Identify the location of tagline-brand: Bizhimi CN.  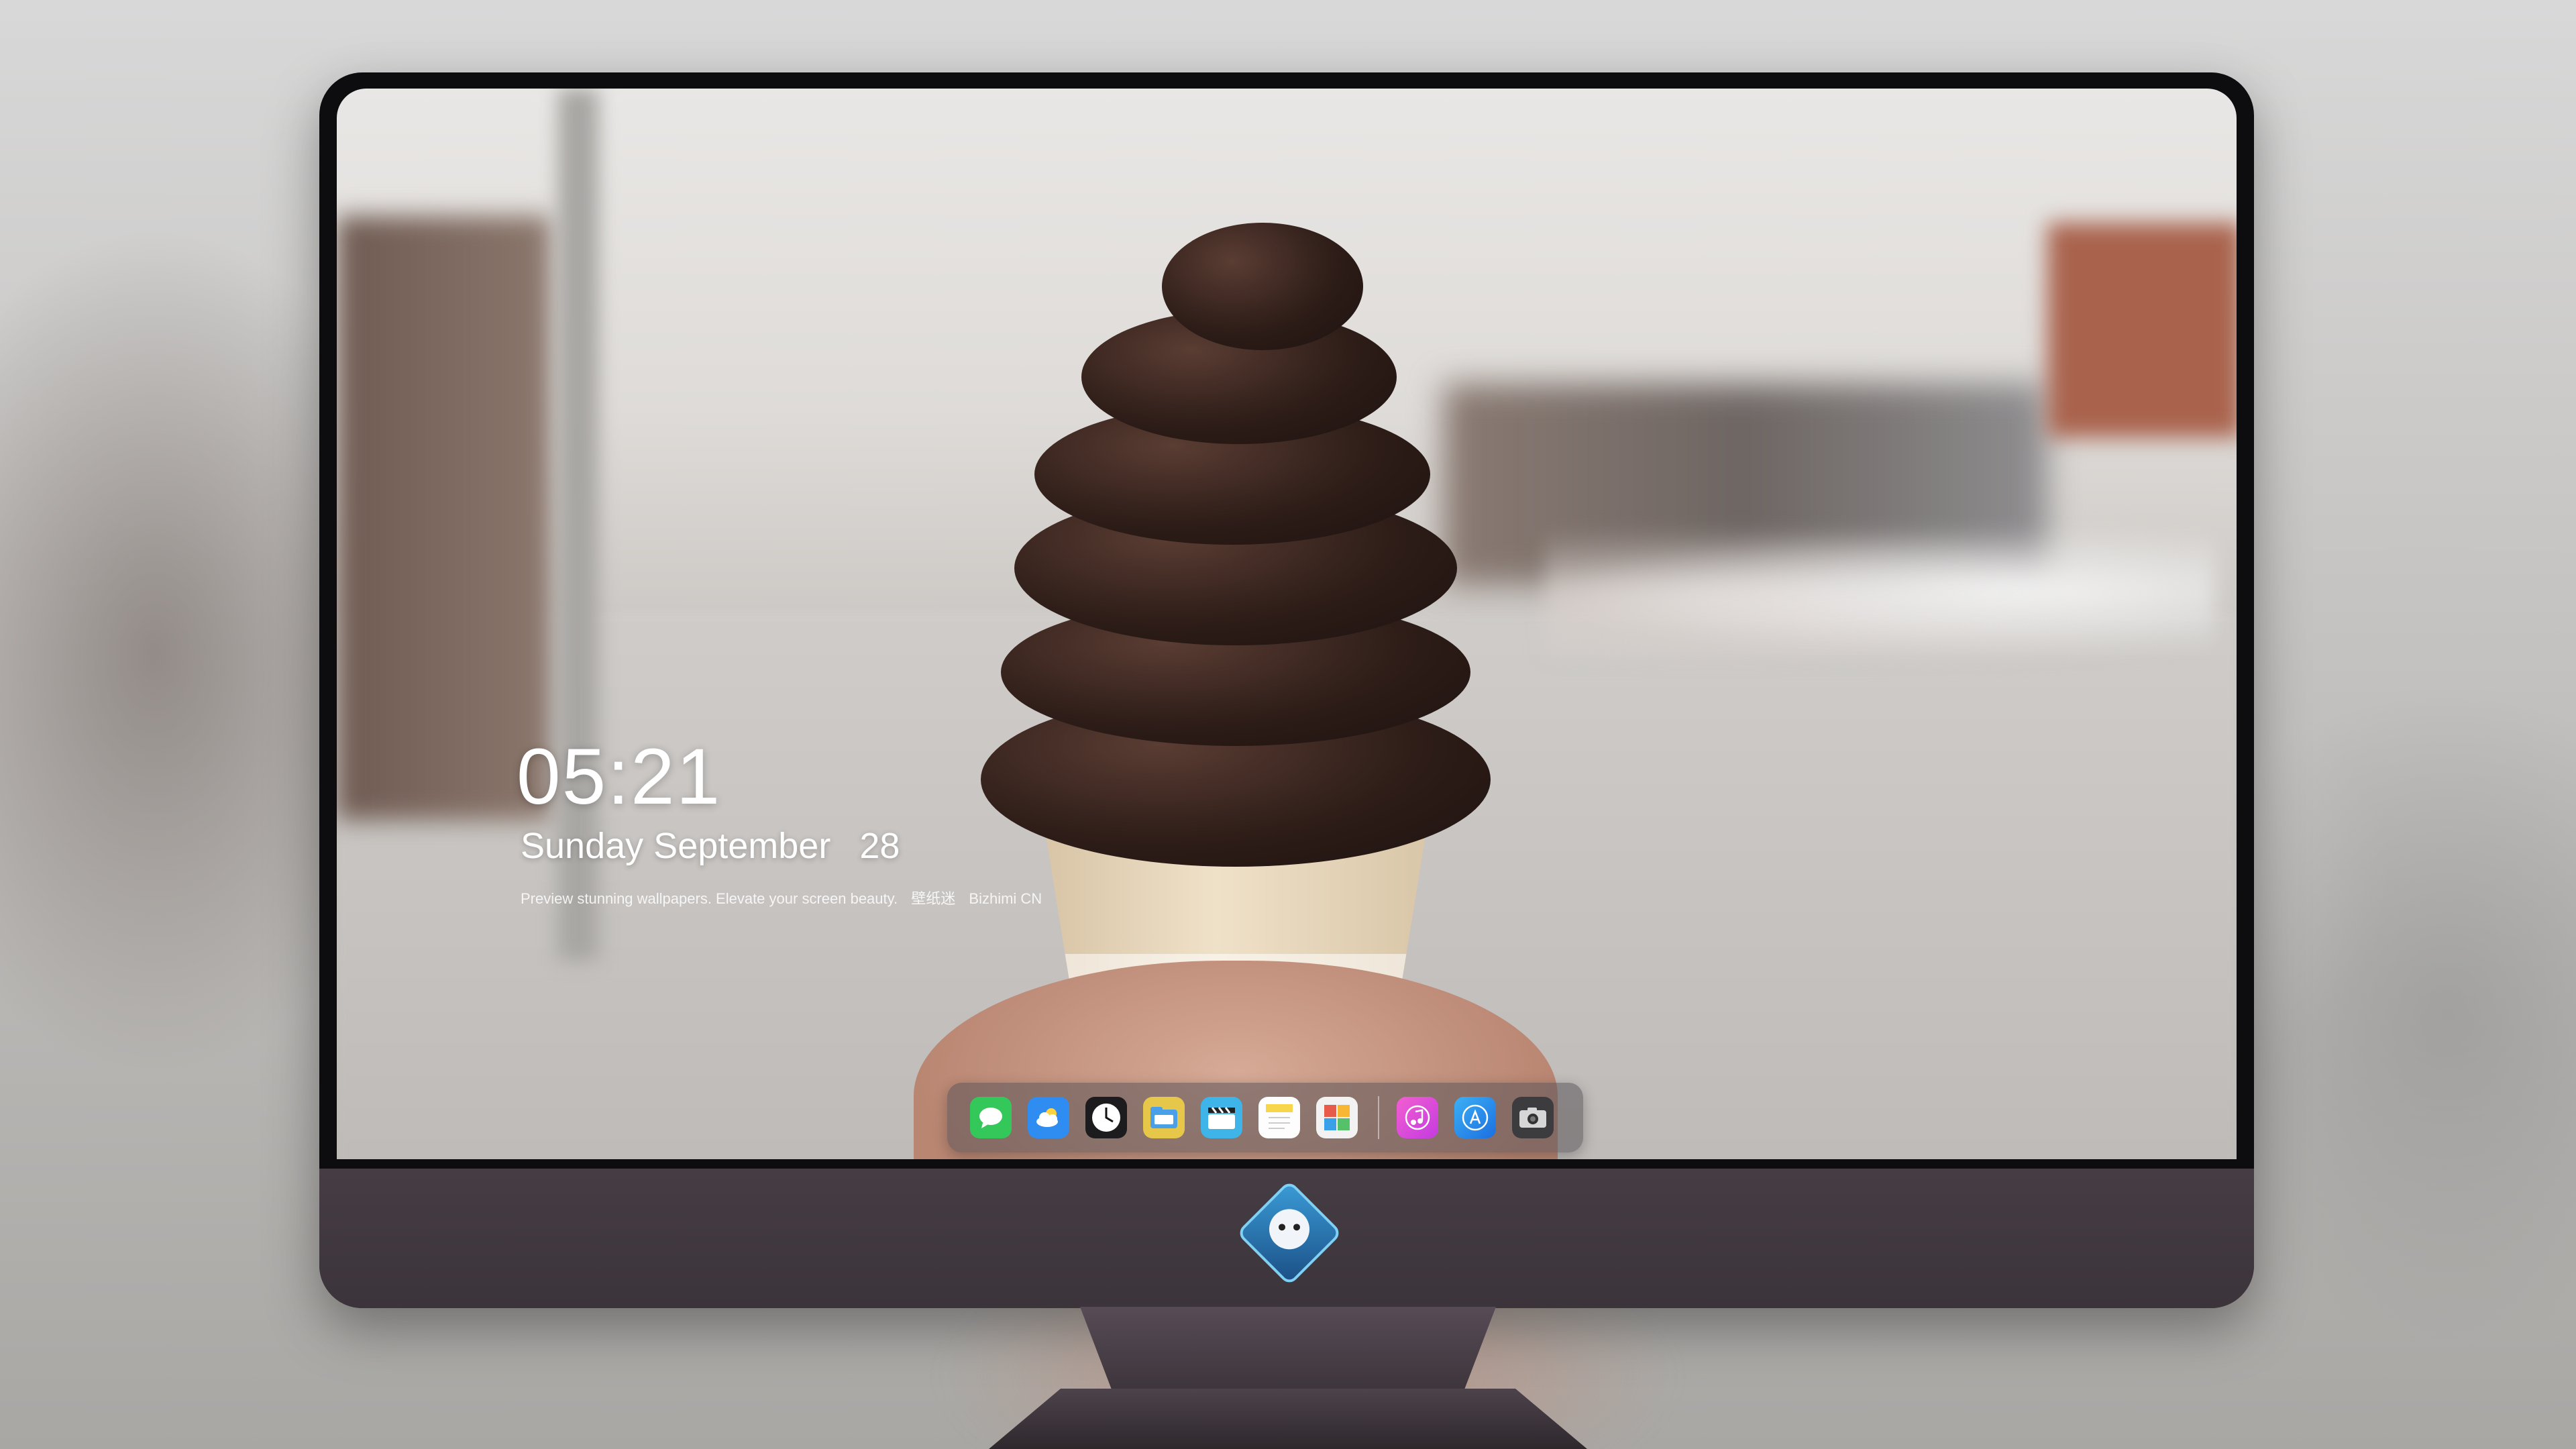
(1005, 898).